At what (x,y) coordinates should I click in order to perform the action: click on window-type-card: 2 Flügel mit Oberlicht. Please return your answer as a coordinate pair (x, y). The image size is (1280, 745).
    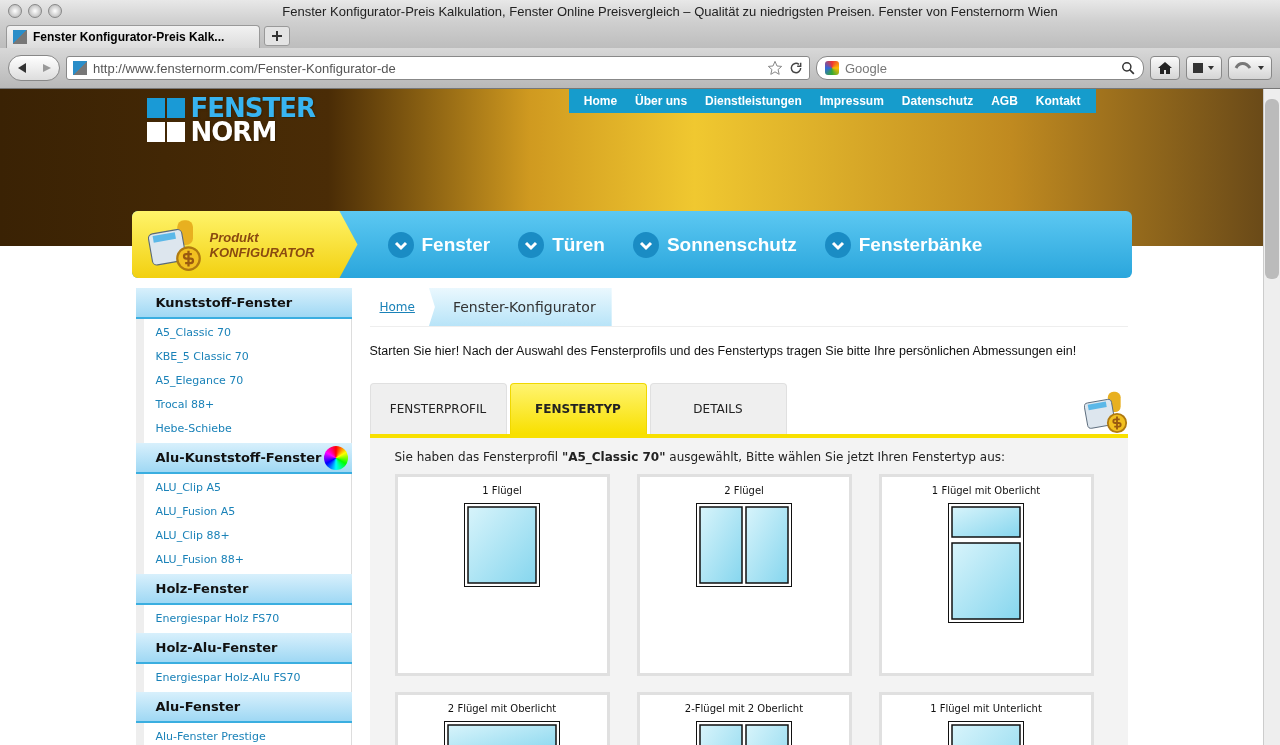
    Looking at the image, I should click on (502, 718).